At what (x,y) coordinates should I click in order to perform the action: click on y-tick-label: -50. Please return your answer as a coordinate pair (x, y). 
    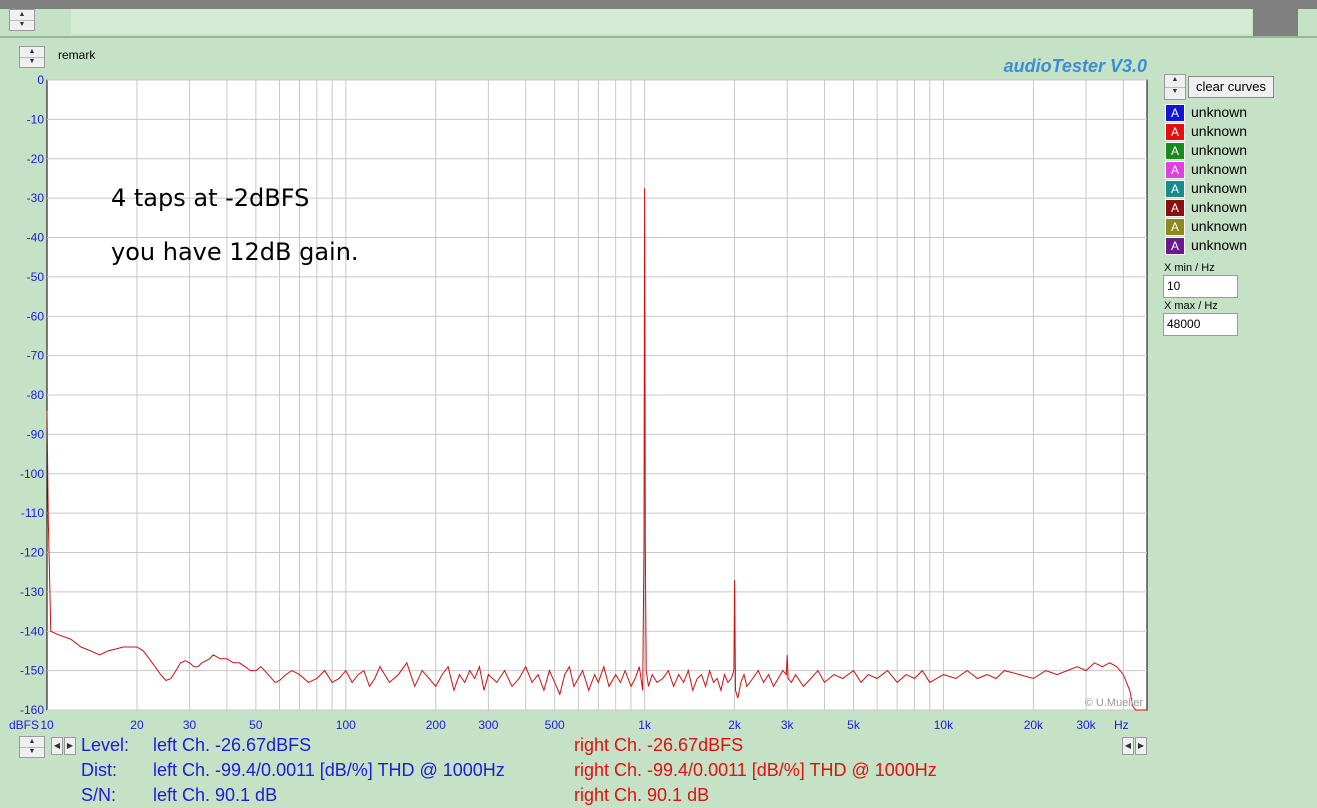
    Looking at the image, I should click on (36, 277).